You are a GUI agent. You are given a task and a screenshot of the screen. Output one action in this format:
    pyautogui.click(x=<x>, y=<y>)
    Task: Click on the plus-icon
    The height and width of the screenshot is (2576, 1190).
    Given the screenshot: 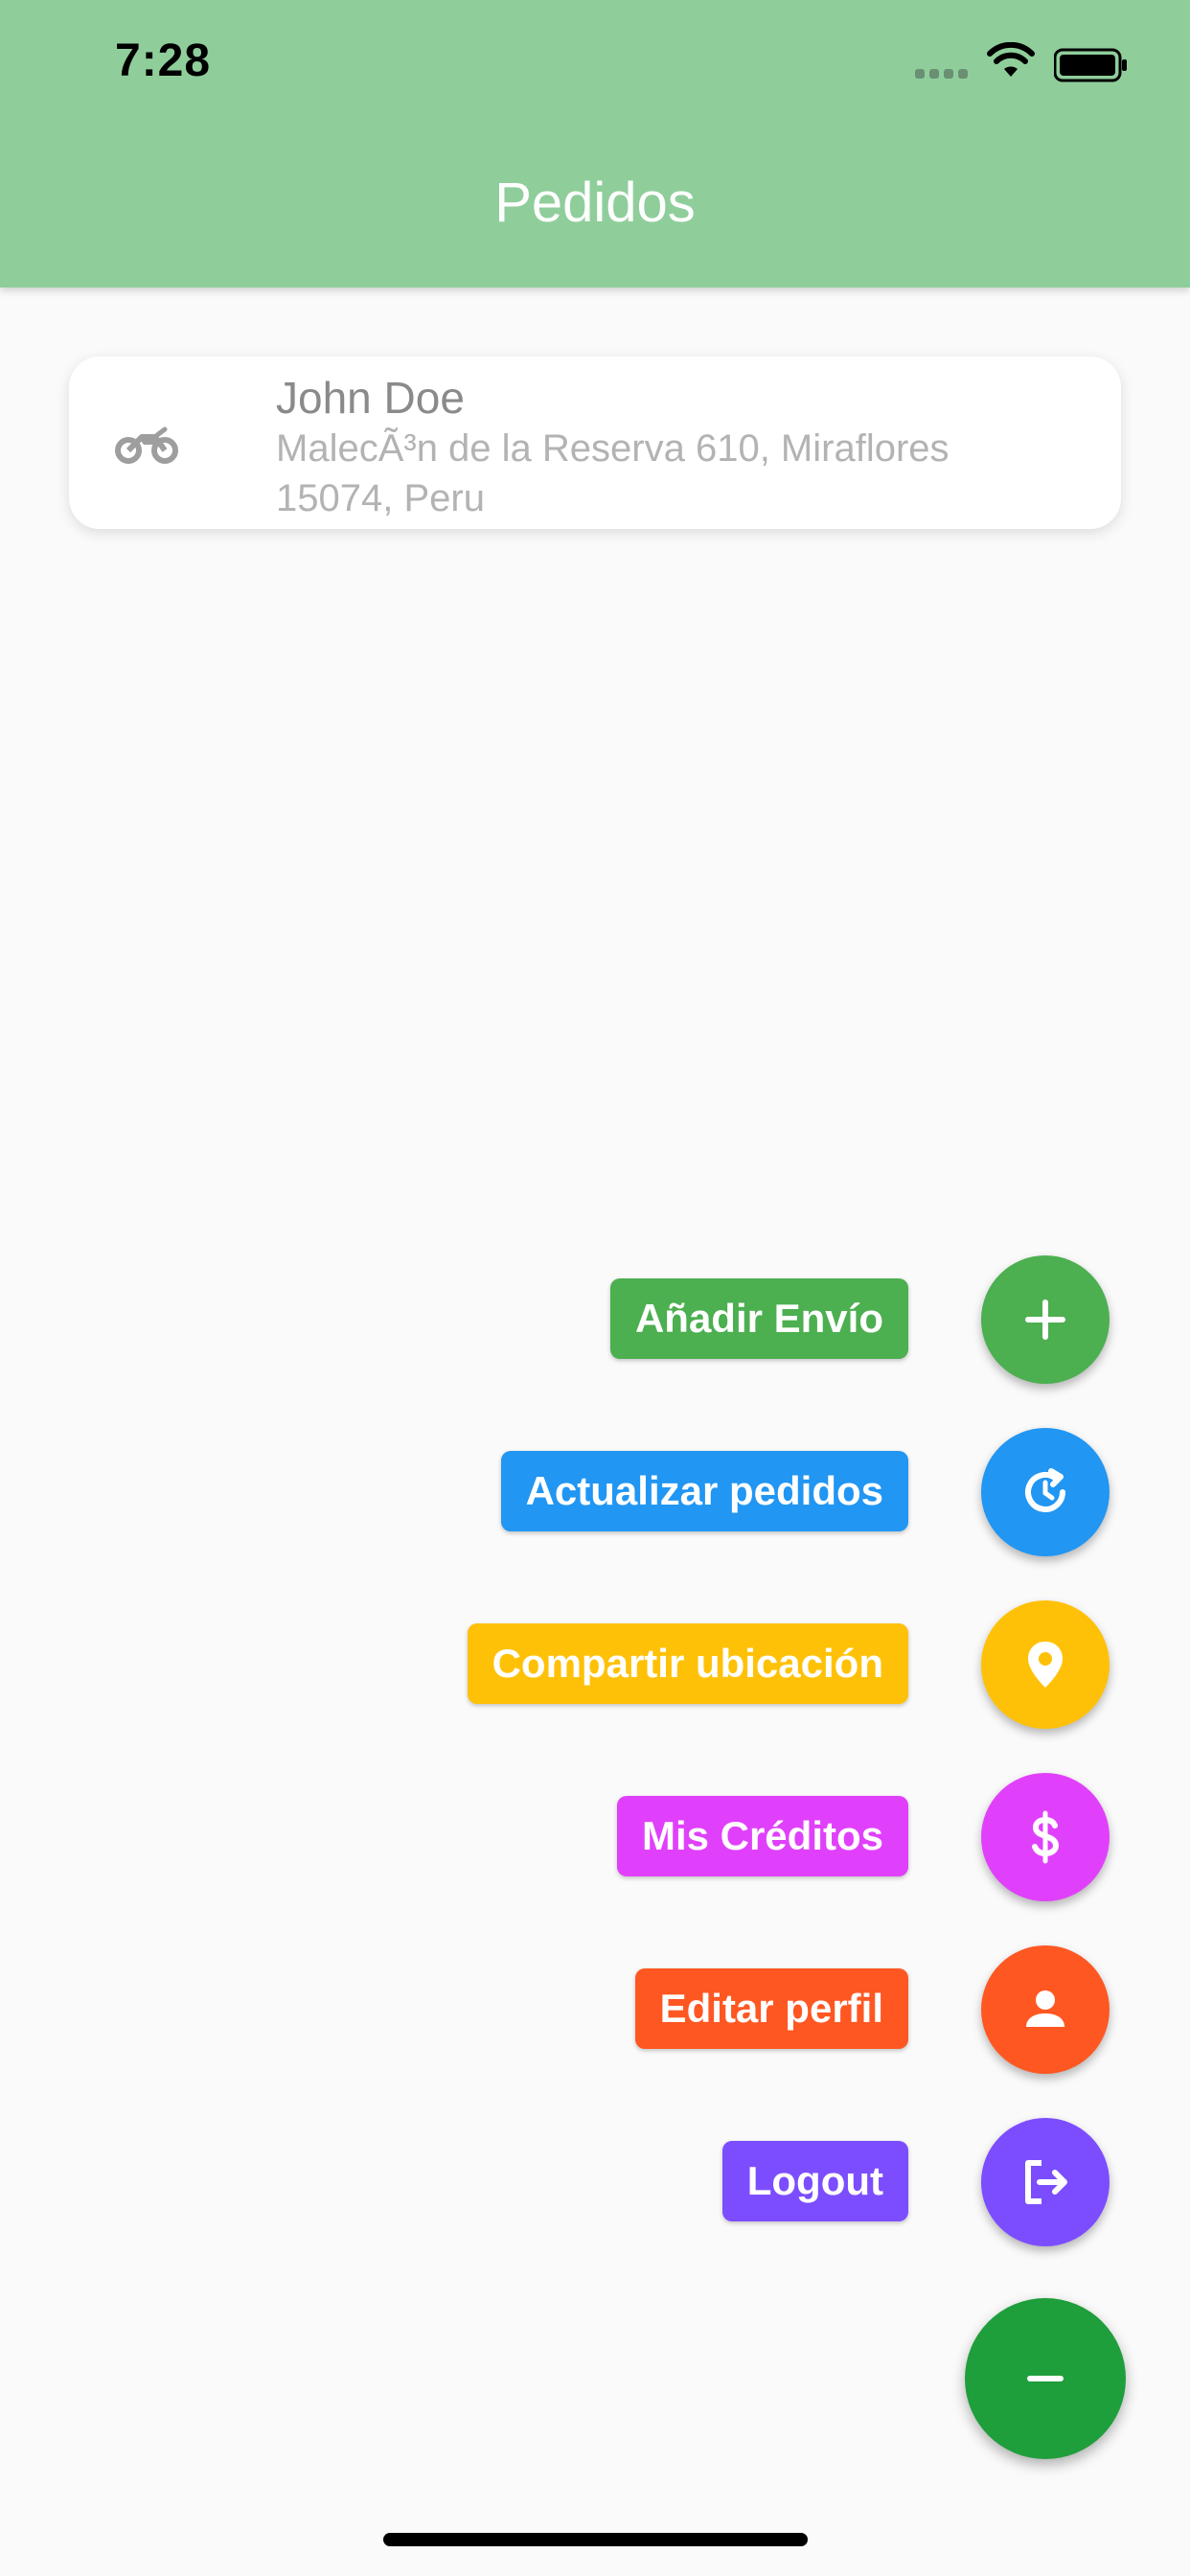 What is the action you would take?
    pyautogui.click(x=1045, y=1320)
    